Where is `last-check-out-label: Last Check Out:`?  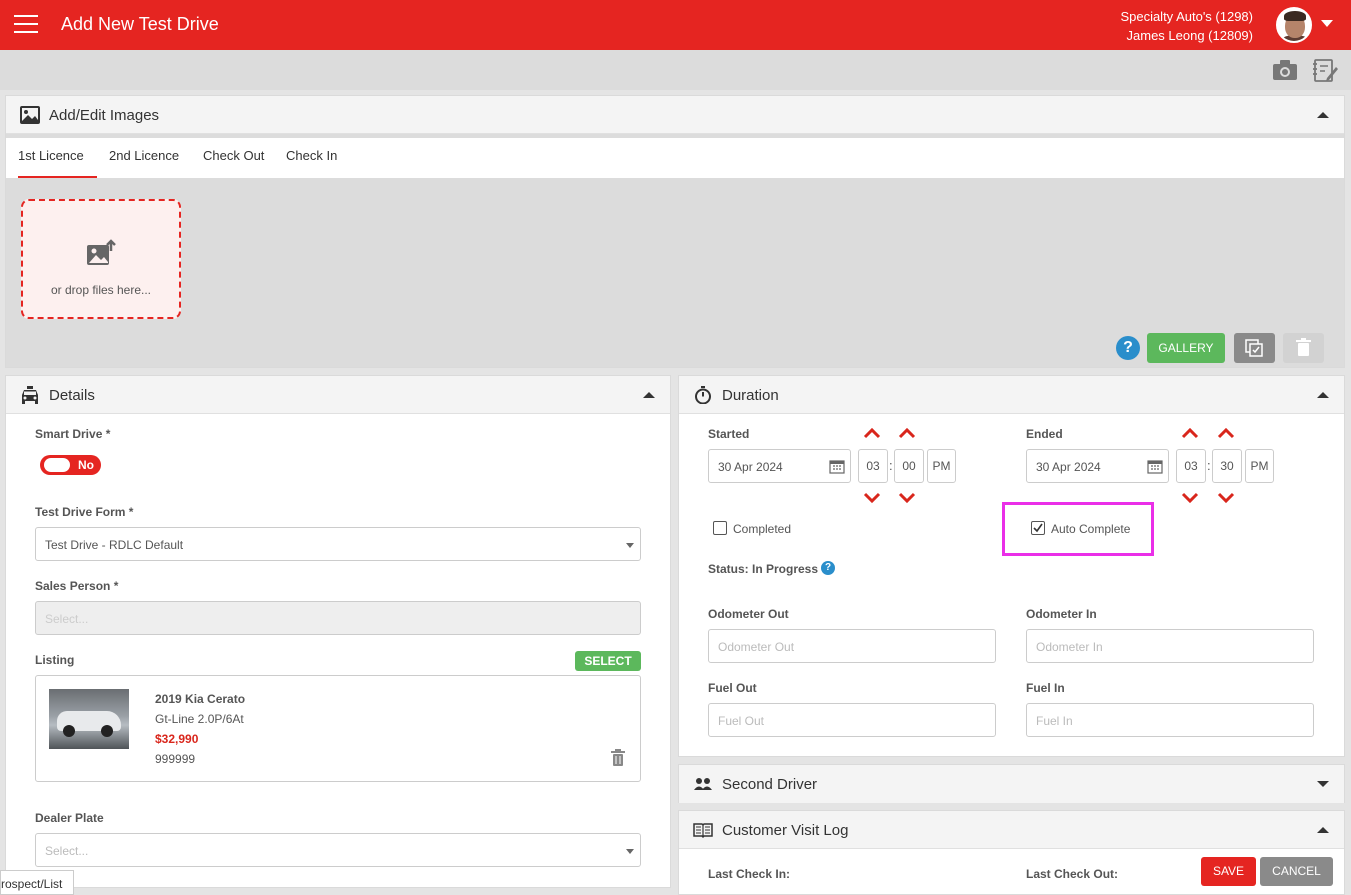
last-check-out-label: Last Check Out: is located at coordinates (1072, 874).